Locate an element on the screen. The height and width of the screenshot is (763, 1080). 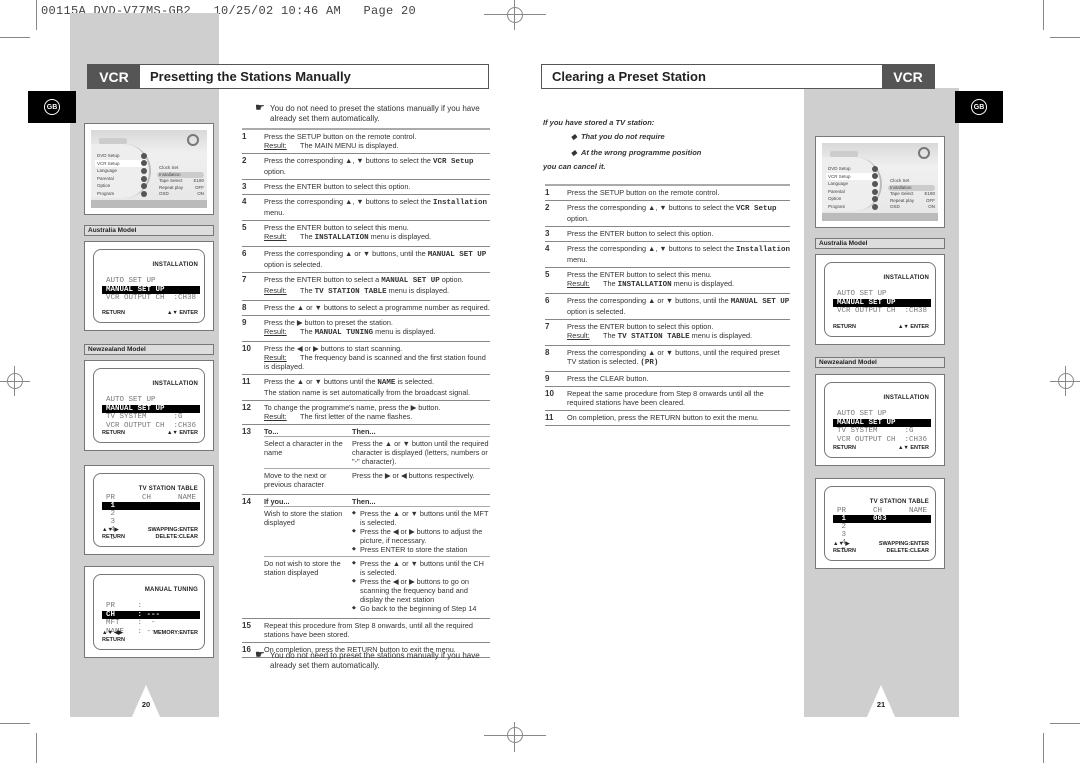
crop-mark is located at coordinates (1043, 748).